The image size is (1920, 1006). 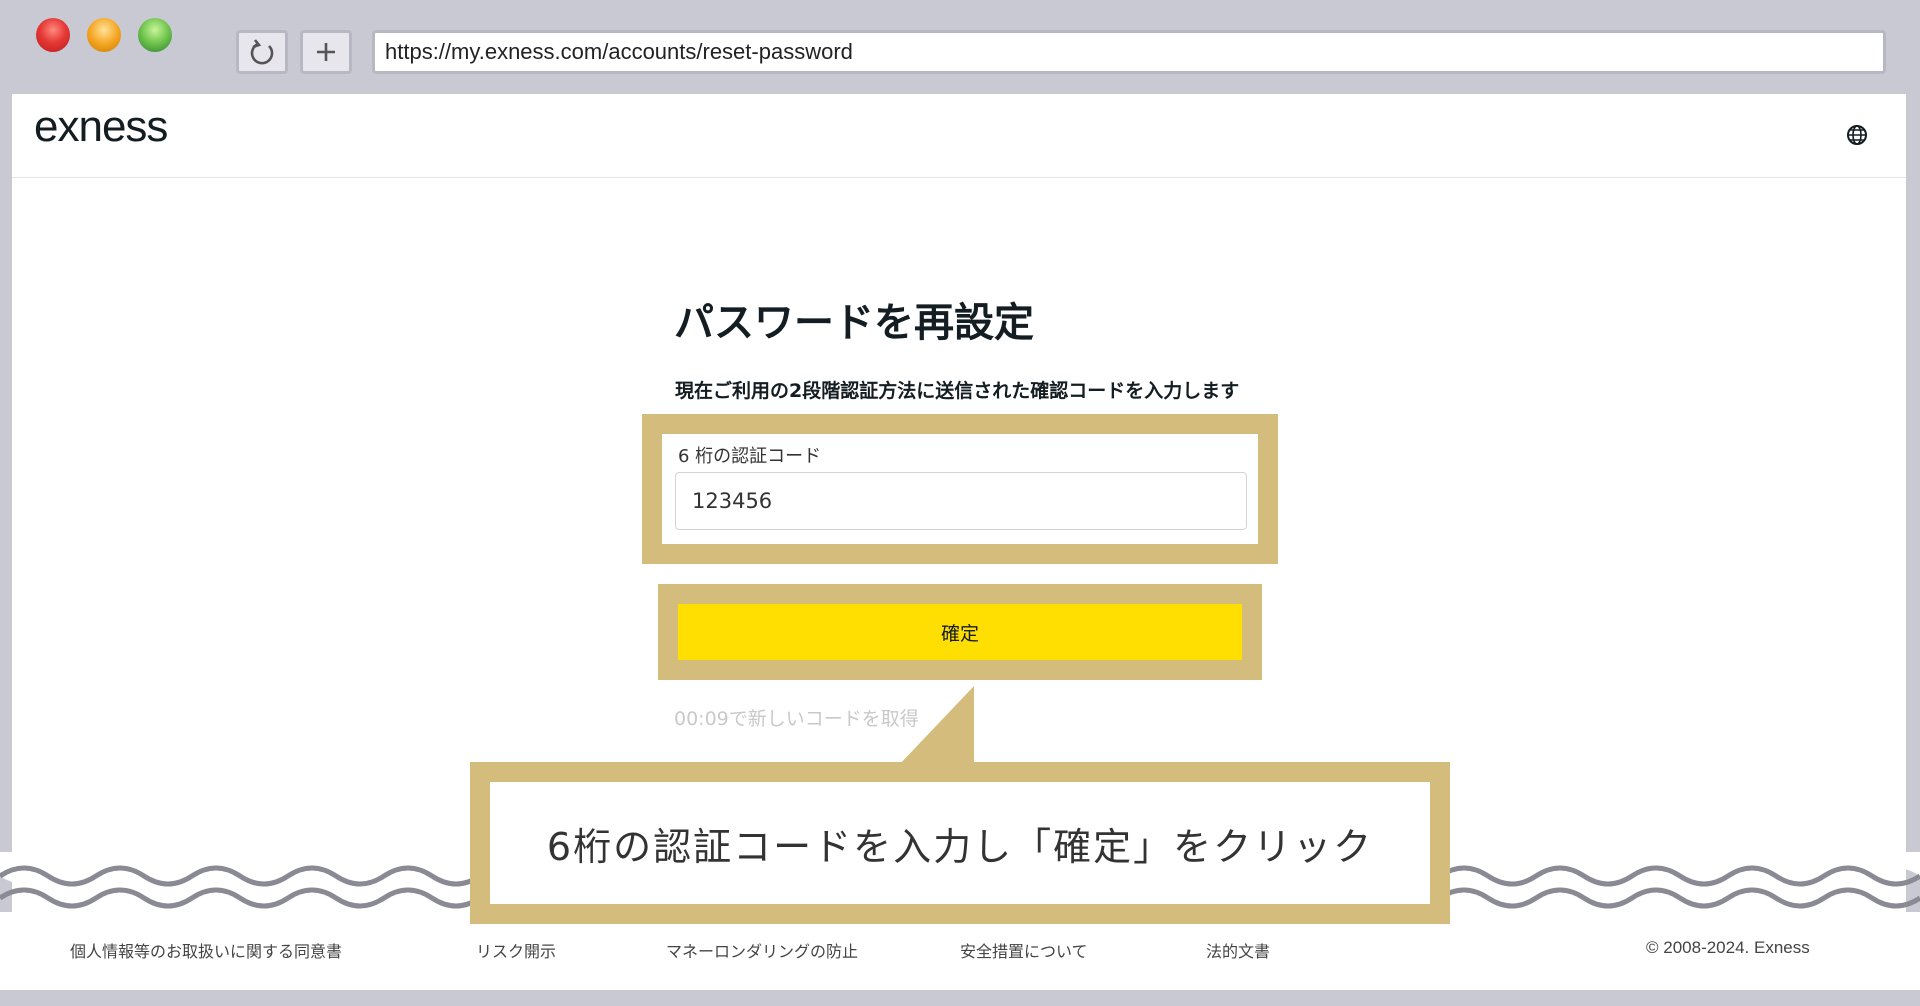 What do you see at coordinates (960, 998) in the screenshot?
I see `window-bottom-border` at bounding box center [960, 998].